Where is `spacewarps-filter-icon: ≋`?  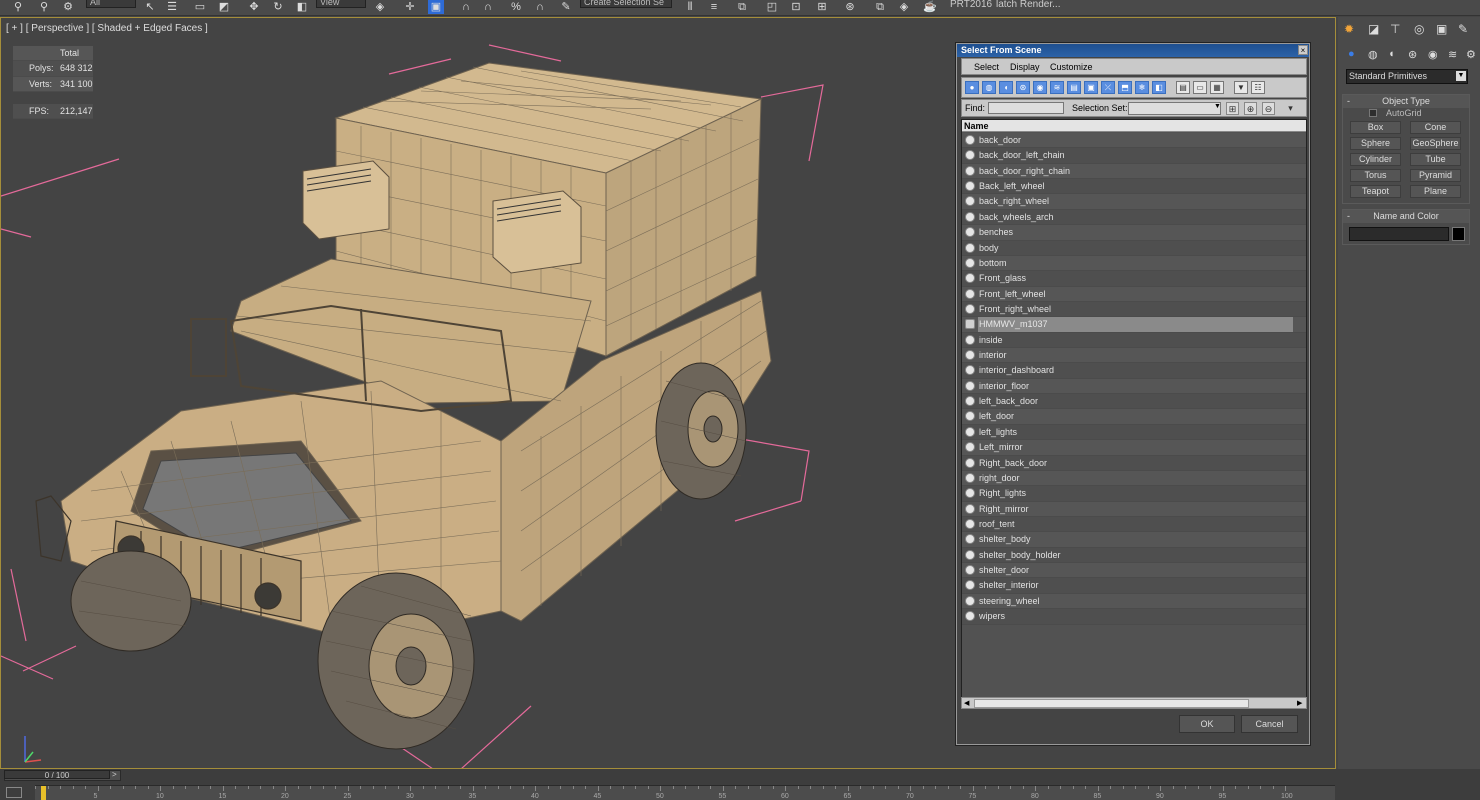
spacewarps-filter-icon: ≋ is located at coordinates (1057, 87).